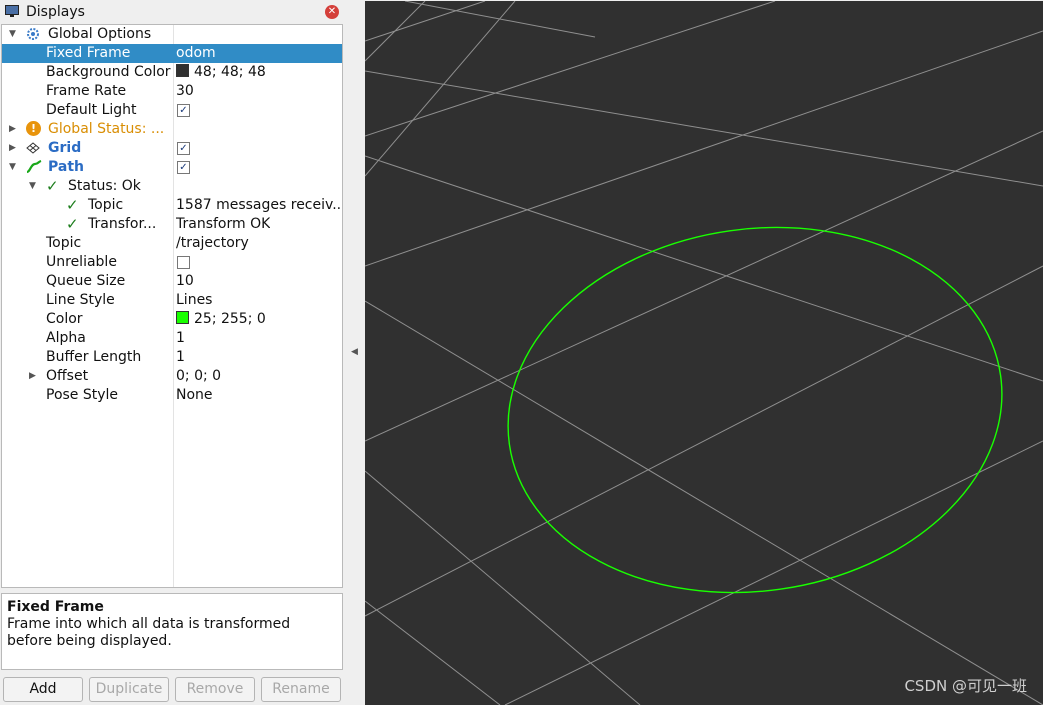 Image resolution: width=1043 pixels, height=705 pixels. Describe the element at coordinates (183, 148) in the screenshot. I see `grid-checkbox: ✓` at that location.